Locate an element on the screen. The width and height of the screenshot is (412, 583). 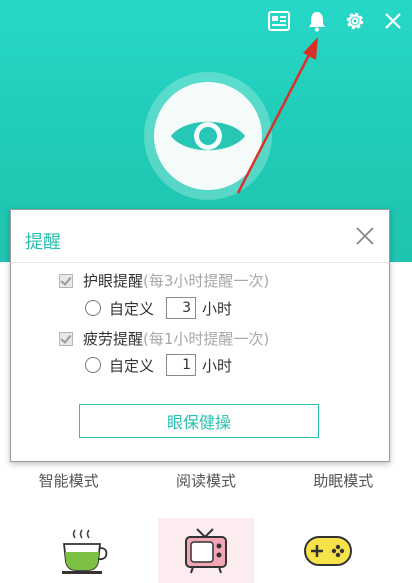
fatigue-custom-label: 自定义 is located at coordinates (132, 365).